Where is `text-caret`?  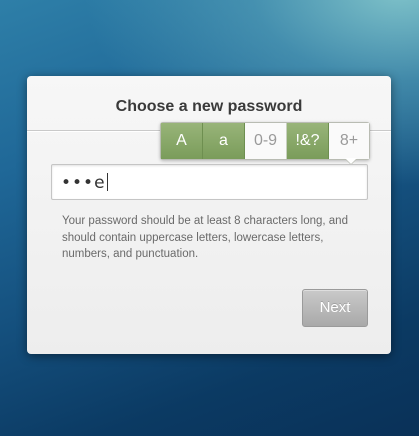
text-caret is located at coordinates (107, 182).